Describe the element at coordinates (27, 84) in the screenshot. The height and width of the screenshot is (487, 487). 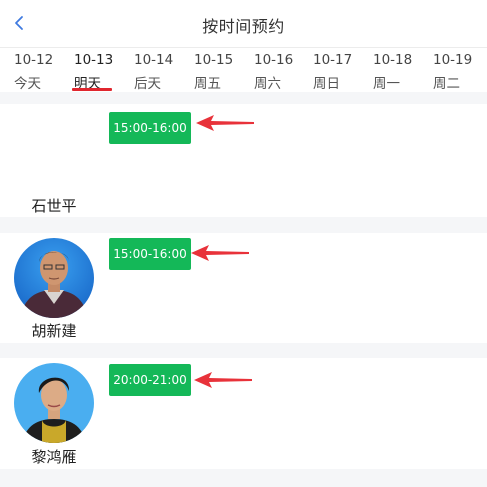
I see `date-tab-weekday: 今天` at that location.